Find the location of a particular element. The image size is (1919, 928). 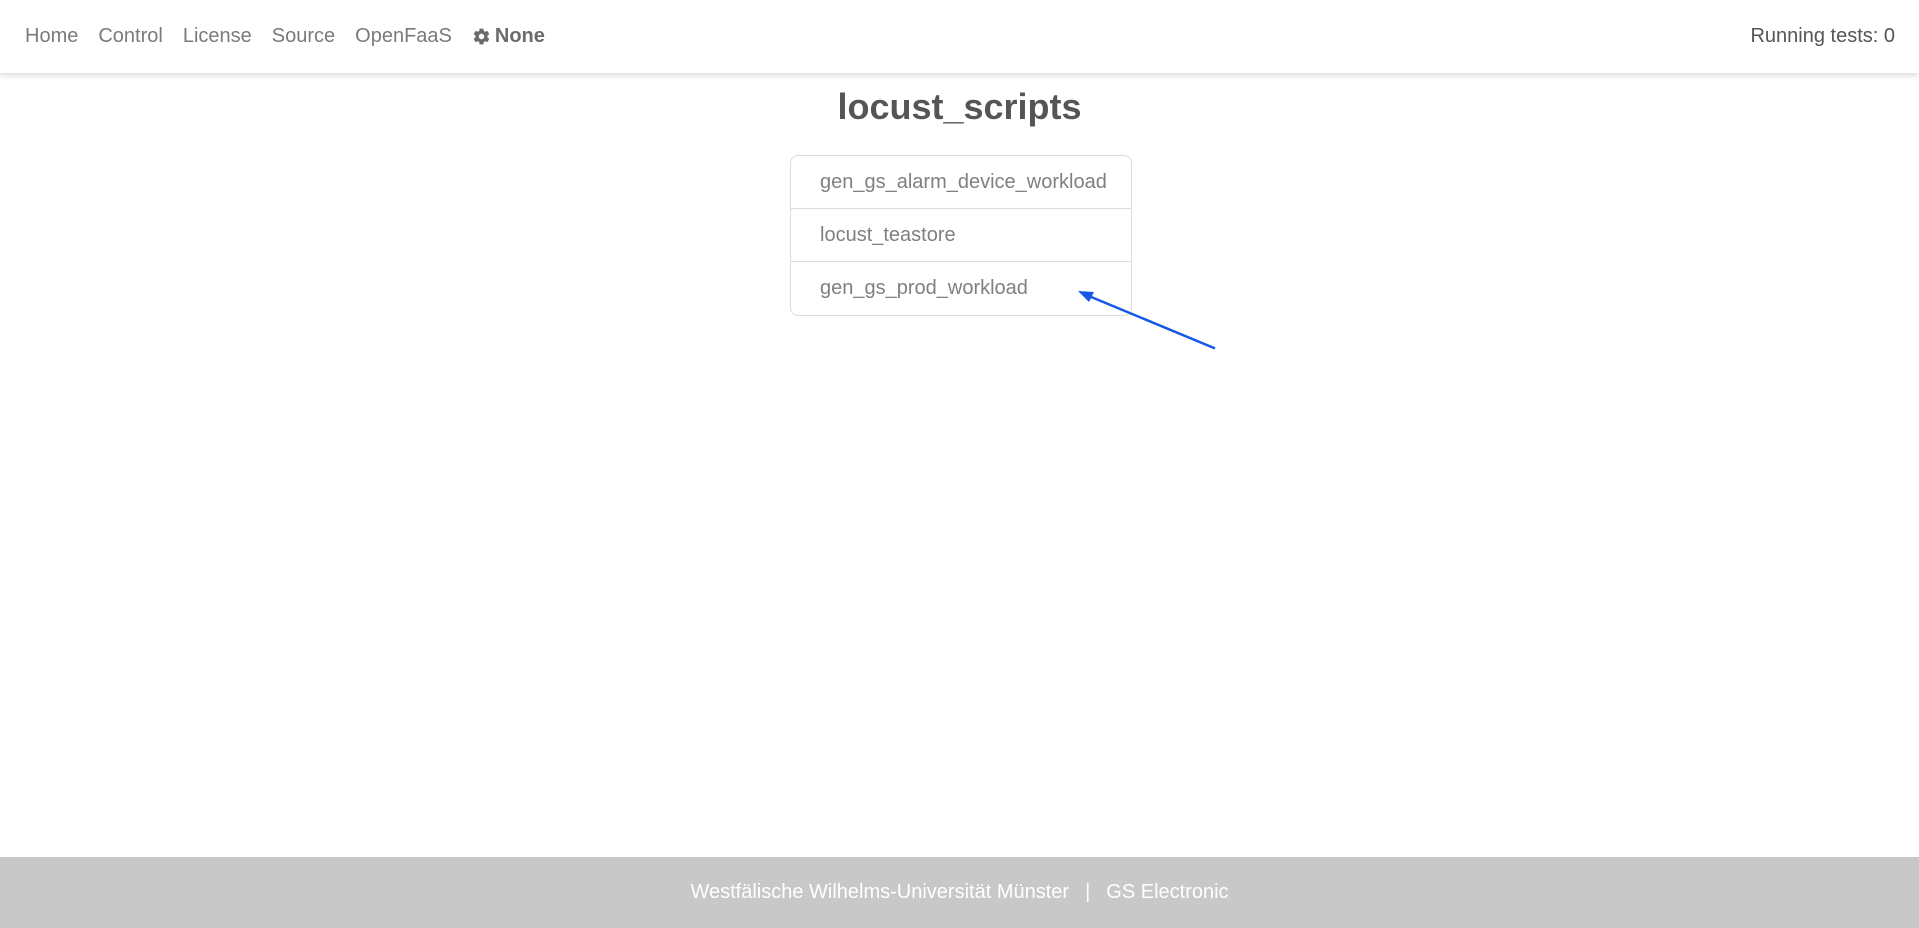

settings-dropdown: None is located at coordinates (508, 36).